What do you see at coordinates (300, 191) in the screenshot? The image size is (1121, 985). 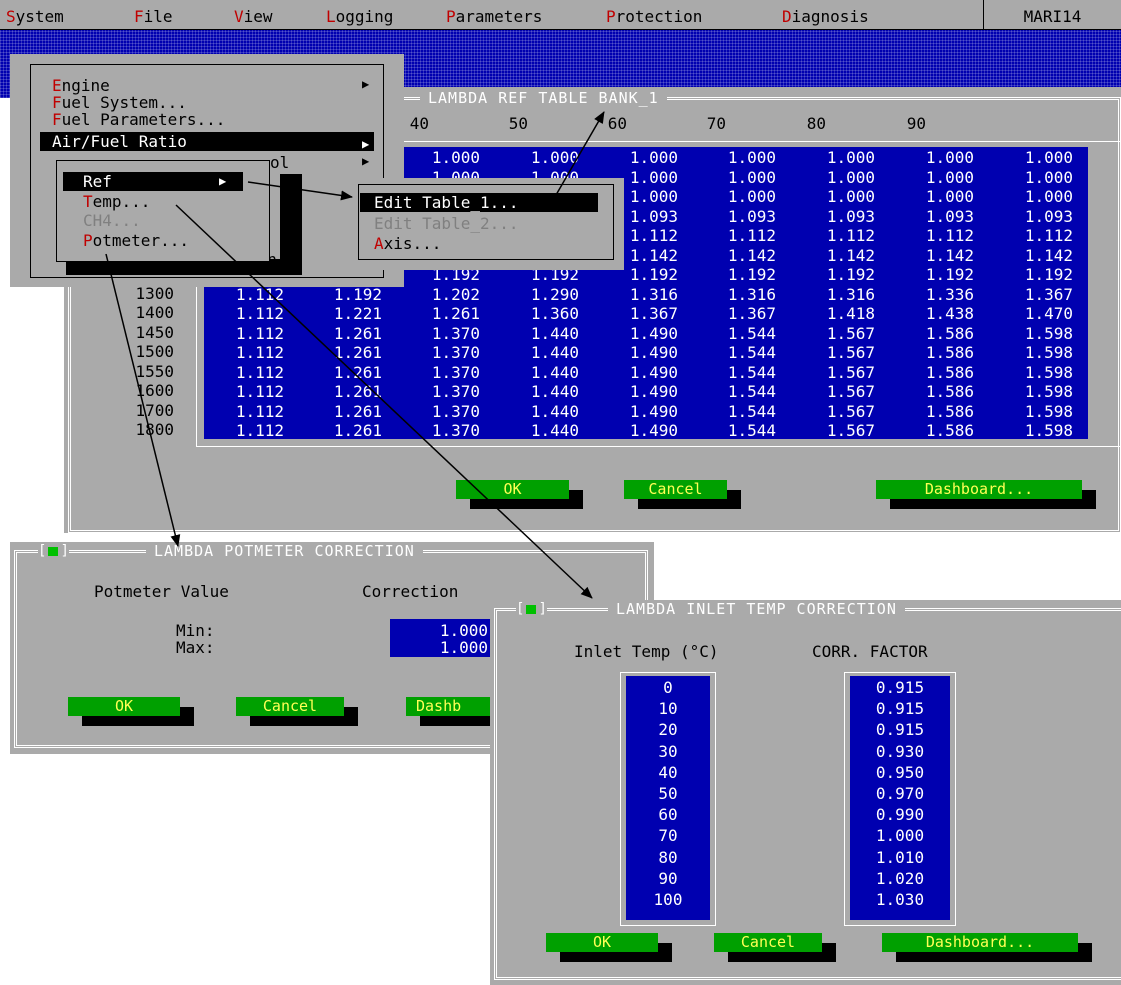 I see `arrow-ref-to-submenu` at bounding box center [300, 191].